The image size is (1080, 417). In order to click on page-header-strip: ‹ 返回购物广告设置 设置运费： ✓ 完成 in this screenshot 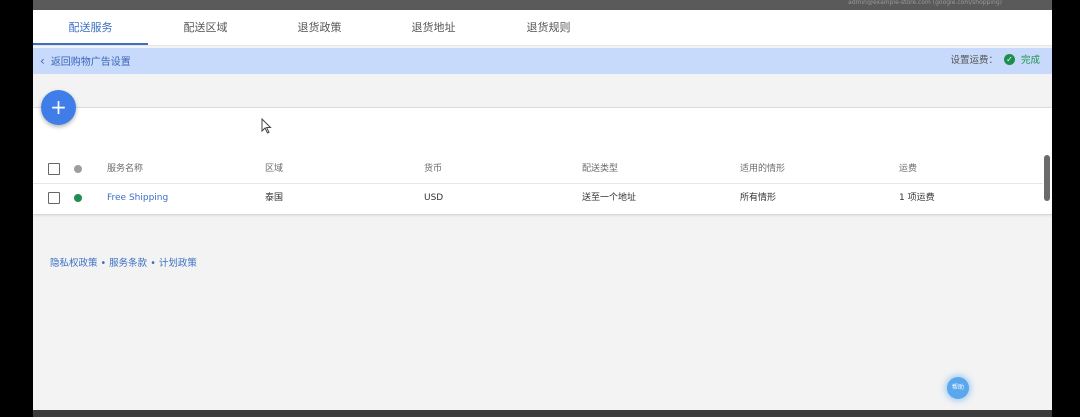, I will do `click(542, 61)`.